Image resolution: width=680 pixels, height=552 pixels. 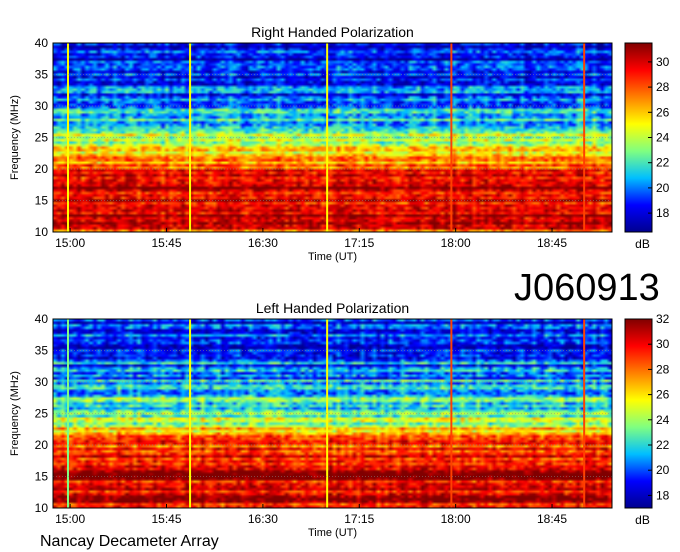 What do you see at coordinates (129, 541) in the screenshot?
I see `footer-label: Nancay Decameter Array` at bounding box center [129, 541].